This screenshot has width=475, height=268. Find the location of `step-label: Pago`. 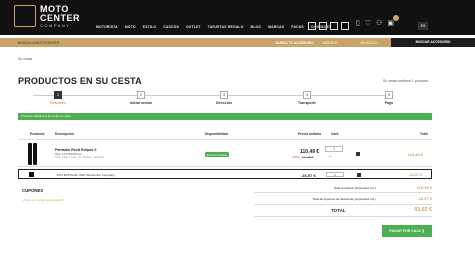

step-label: Pago is located at coordinates (389, 103).